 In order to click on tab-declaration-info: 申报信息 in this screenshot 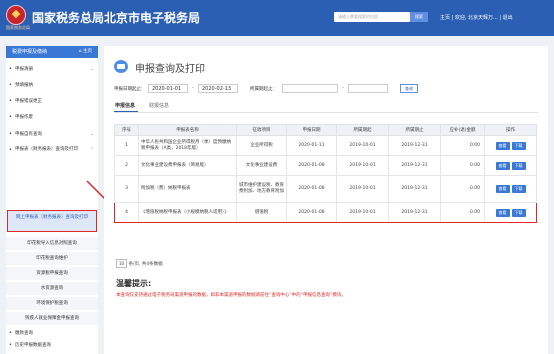, I will do `click(125, 105)`.